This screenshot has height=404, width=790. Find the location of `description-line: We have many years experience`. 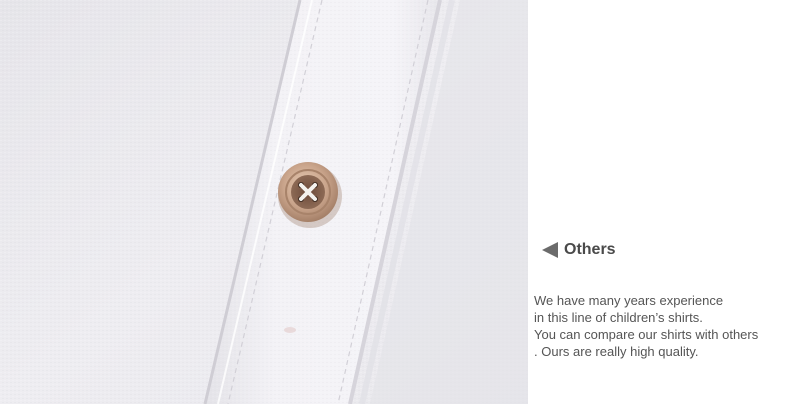

description-line: We have many years experience is located at coordinates (629, 300).